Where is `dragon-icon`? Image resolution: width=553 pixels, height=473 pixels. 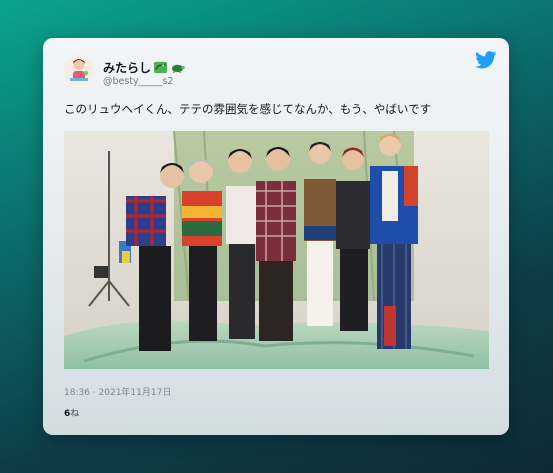 dragon-icon is located at coordinates (161, 67).